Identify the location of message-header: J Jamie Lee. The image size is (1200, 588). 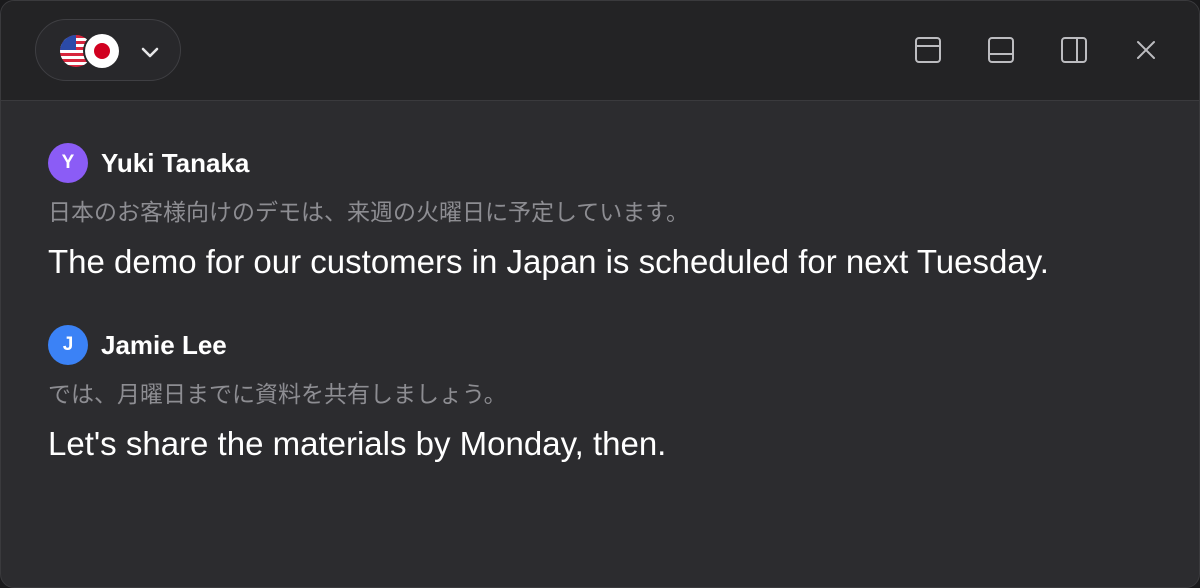
(613, 344).